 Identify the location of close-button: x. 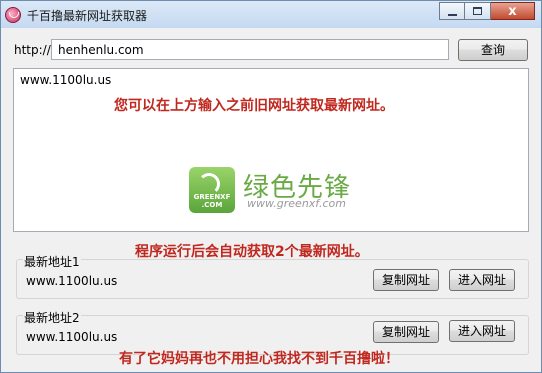
(513, 11).